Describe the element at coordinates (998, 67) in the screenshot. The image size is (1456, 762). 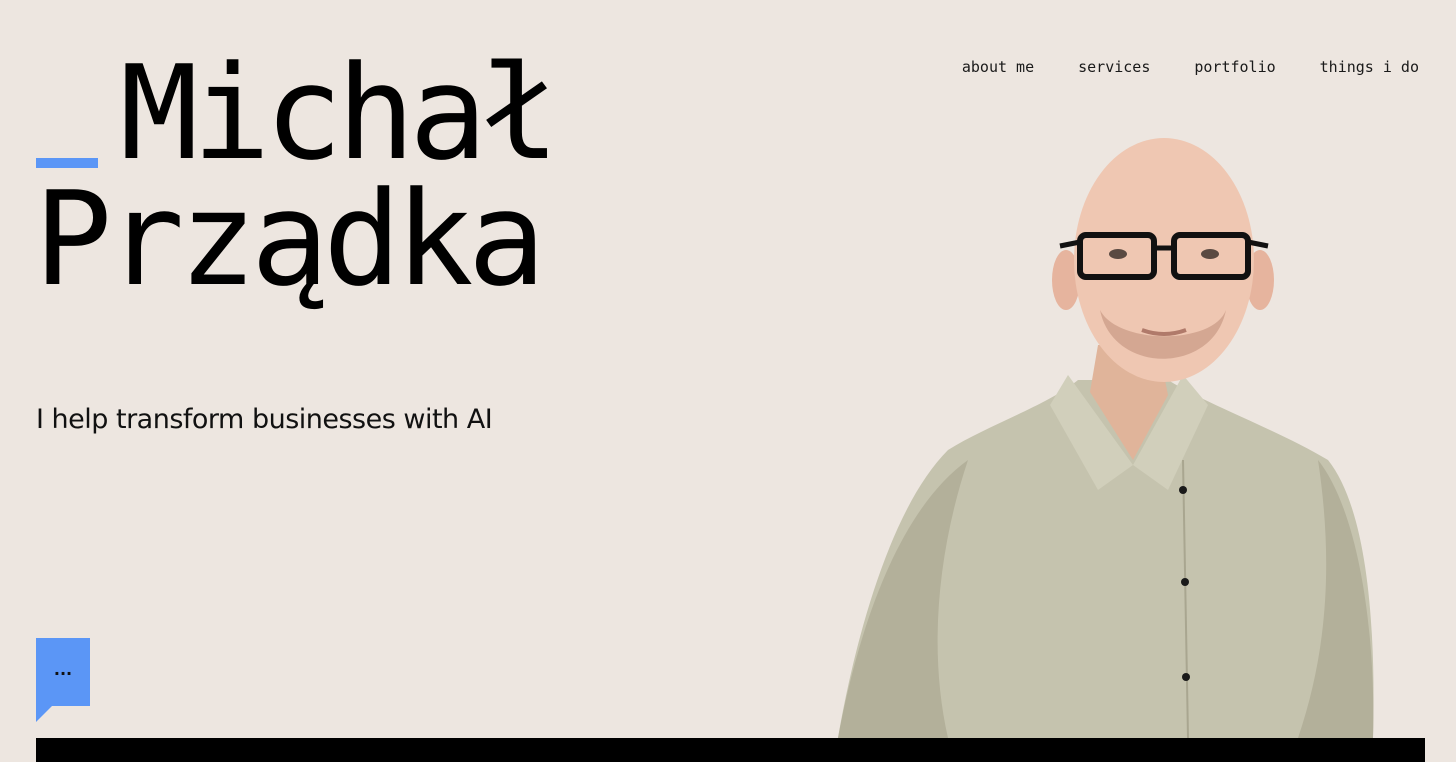
I see `nav-about-me: about me` at that location.